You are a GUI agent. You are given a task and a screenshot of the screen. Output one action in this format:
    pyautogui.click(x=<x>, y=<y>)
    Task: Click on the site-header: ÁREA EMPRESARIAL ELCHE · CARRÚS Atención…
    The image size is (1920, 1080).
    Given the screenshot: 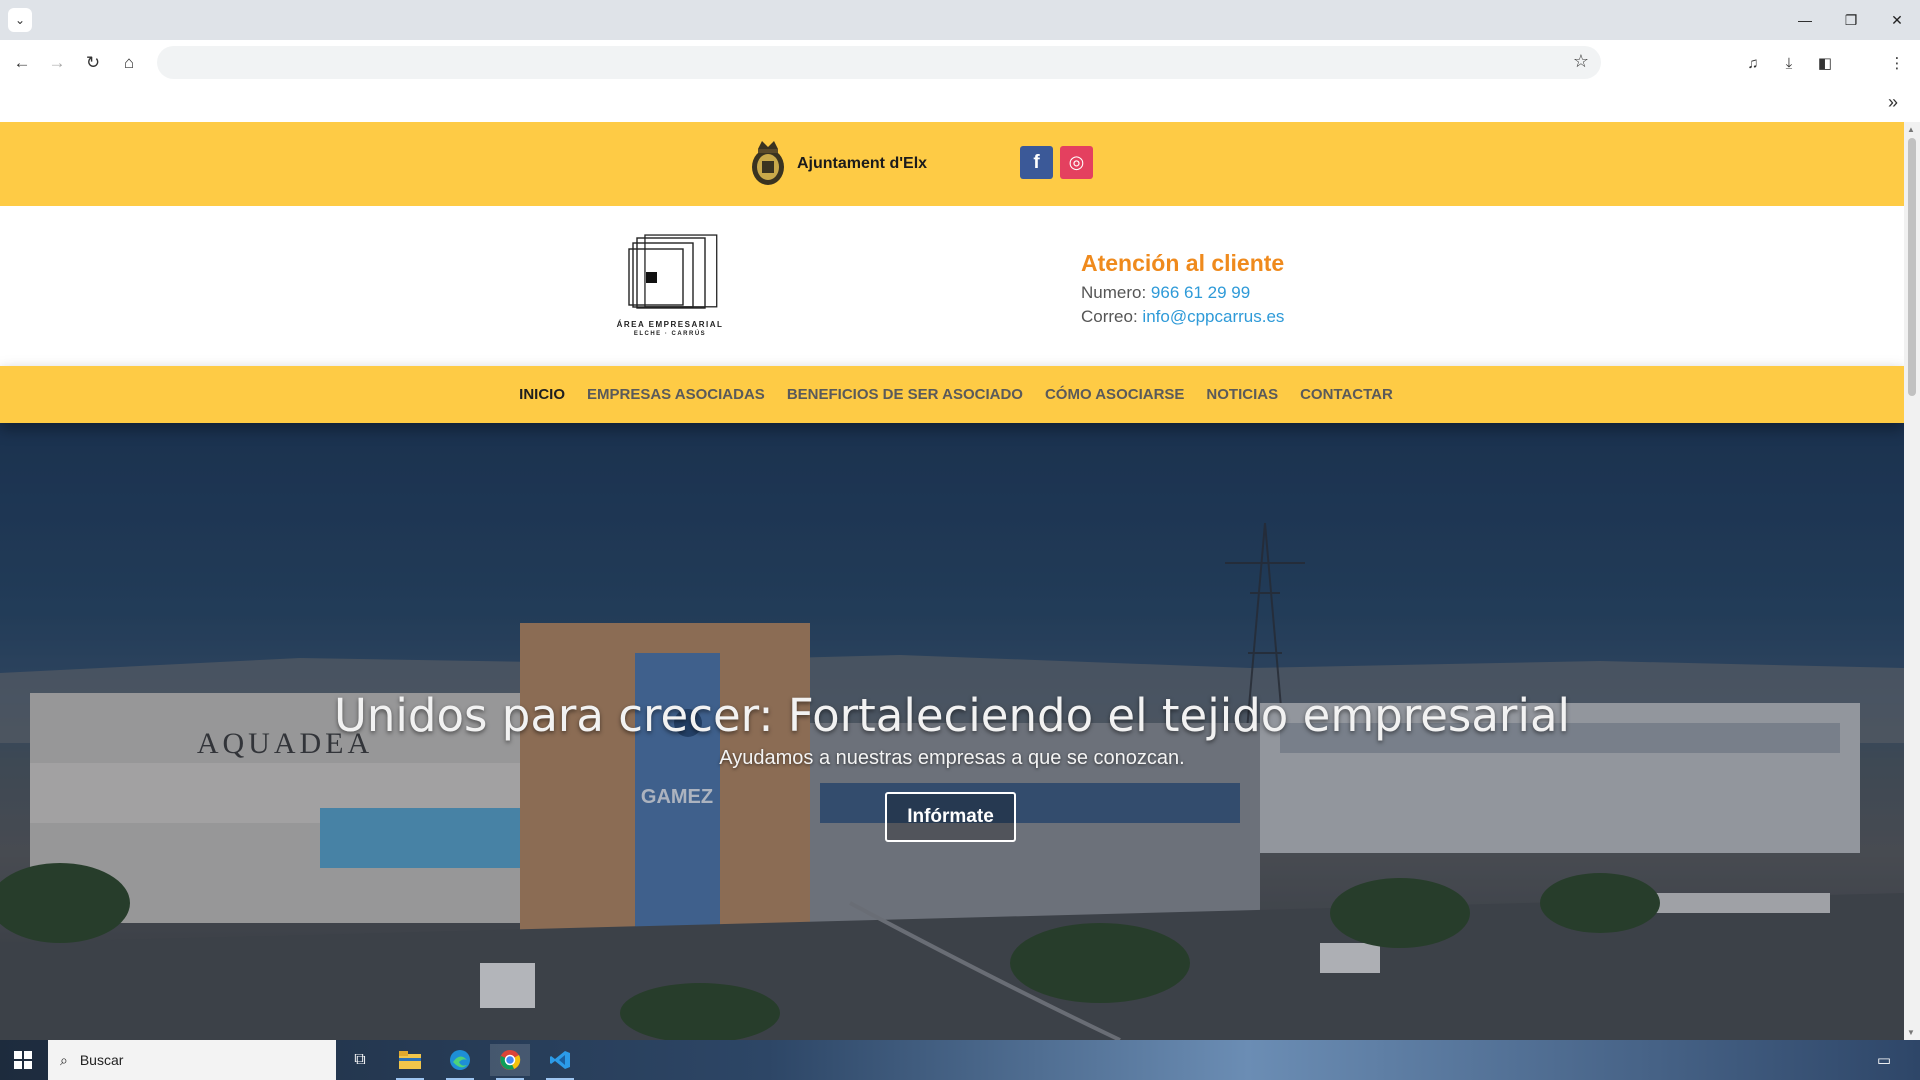 What is the action you would take?
    pyautogui.click(x=952, y=286)
    